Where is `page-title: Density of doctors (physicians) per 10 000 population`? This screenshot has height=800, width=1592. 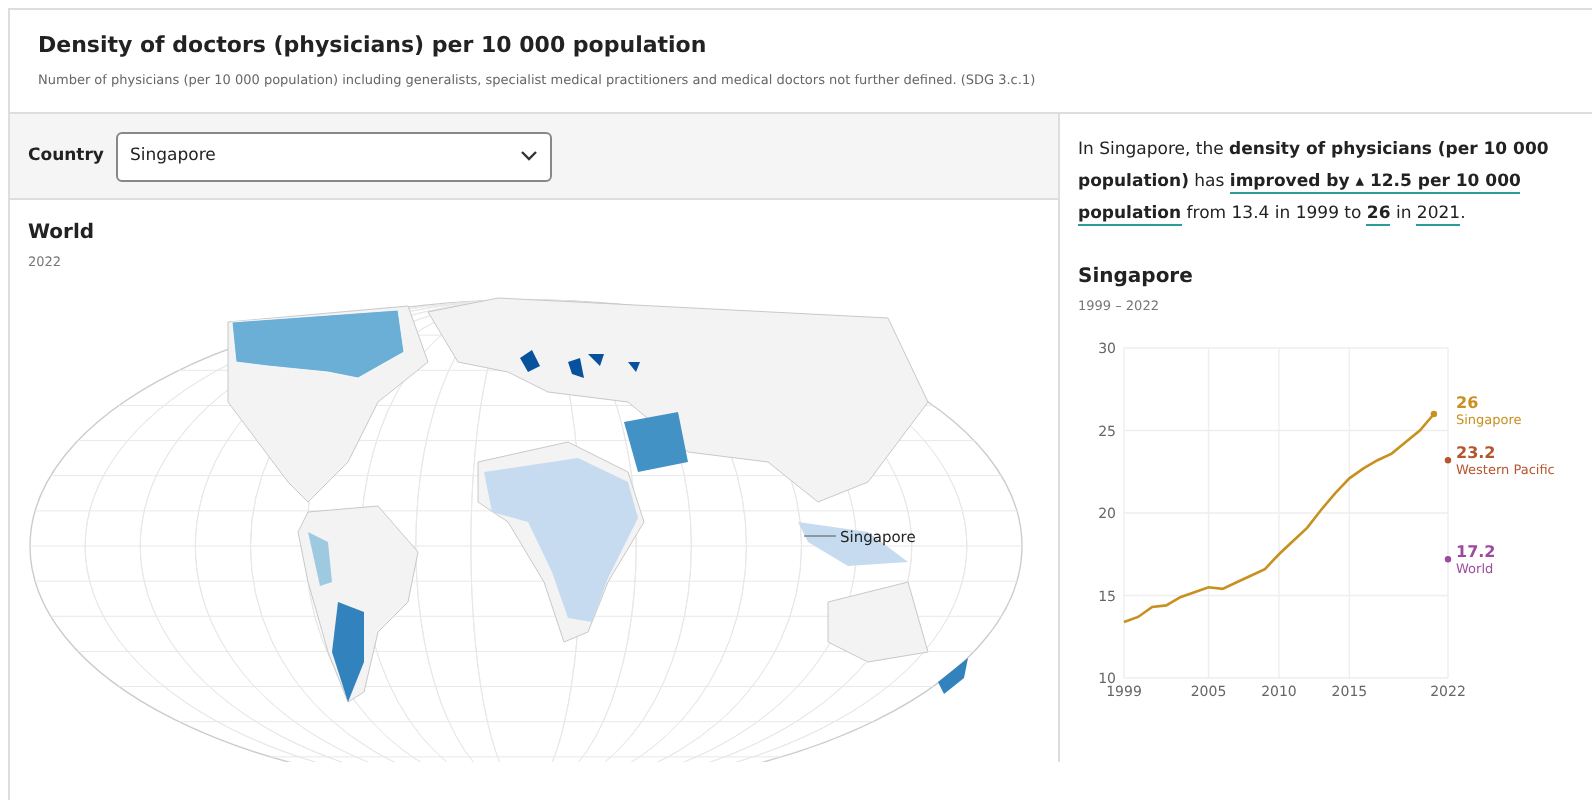 page-title: Density of doctors (physicians) per 10 000 population is located at coordinates (373, 45).